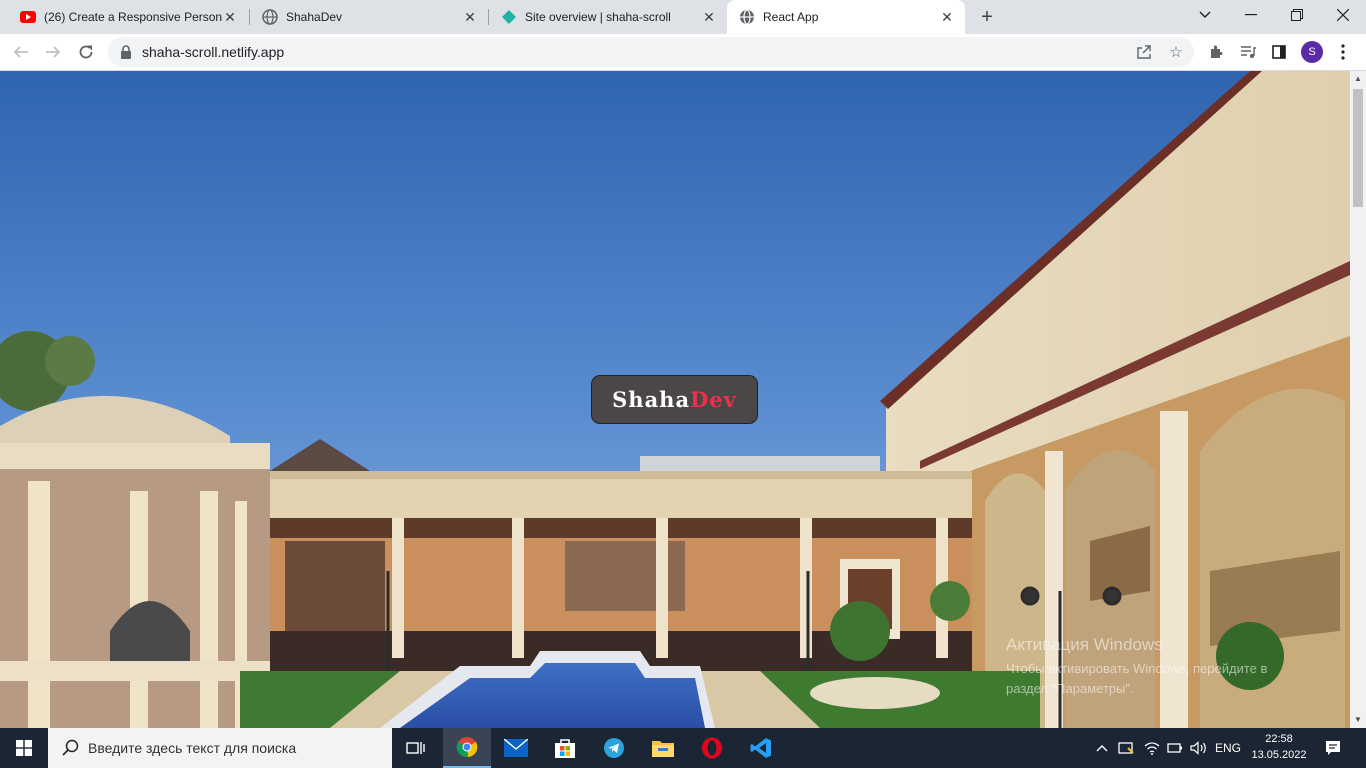 This screenshot has height=768, width=1366. What do you see at coordinates (86, 52) in the screenshot?
I see `reload-button` at bounding box center [86, 52].